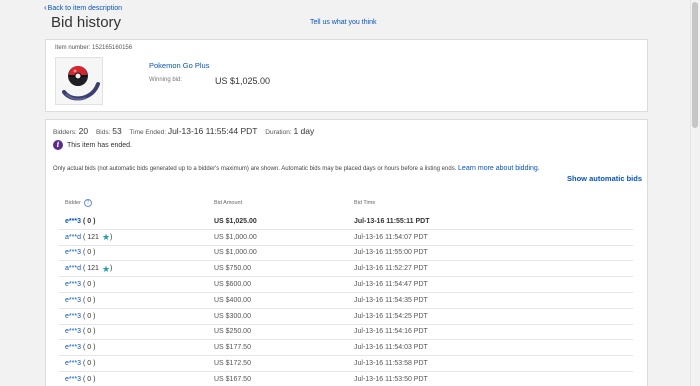 This screenshot has width=700, height=386. Describe the element at coordinates (391, 364) in the screenshot. I see `bid-time-cell: Jul-13-16 11:53:58 PDT` at that location.